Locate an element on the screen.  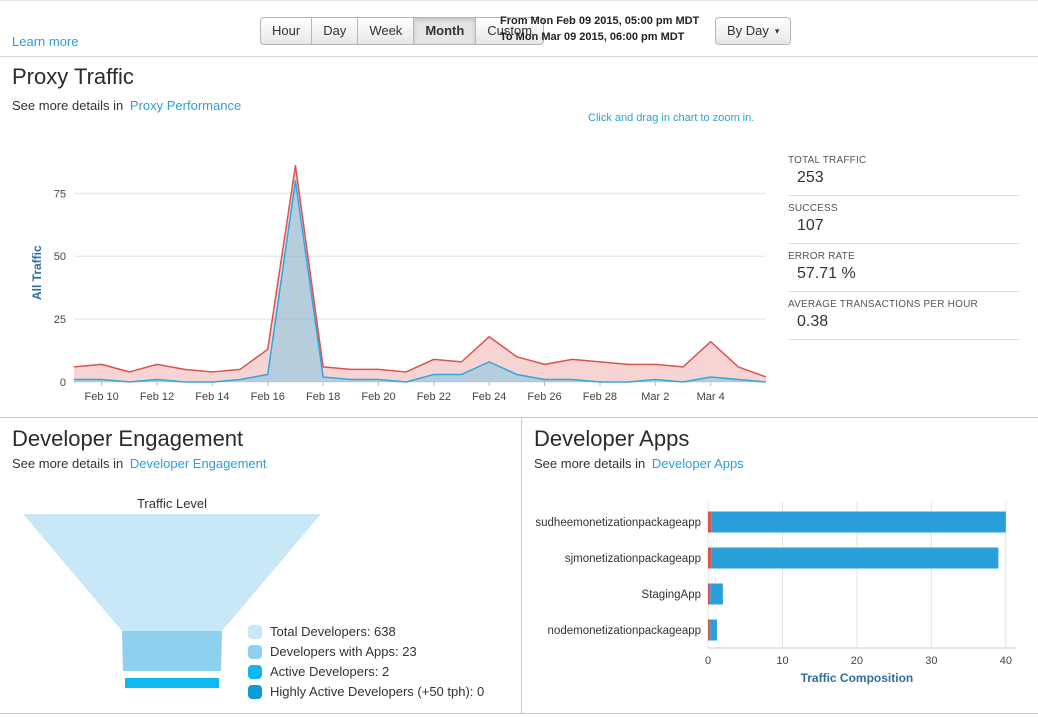
range-button-day: Day is located at coordinates (335, 31).